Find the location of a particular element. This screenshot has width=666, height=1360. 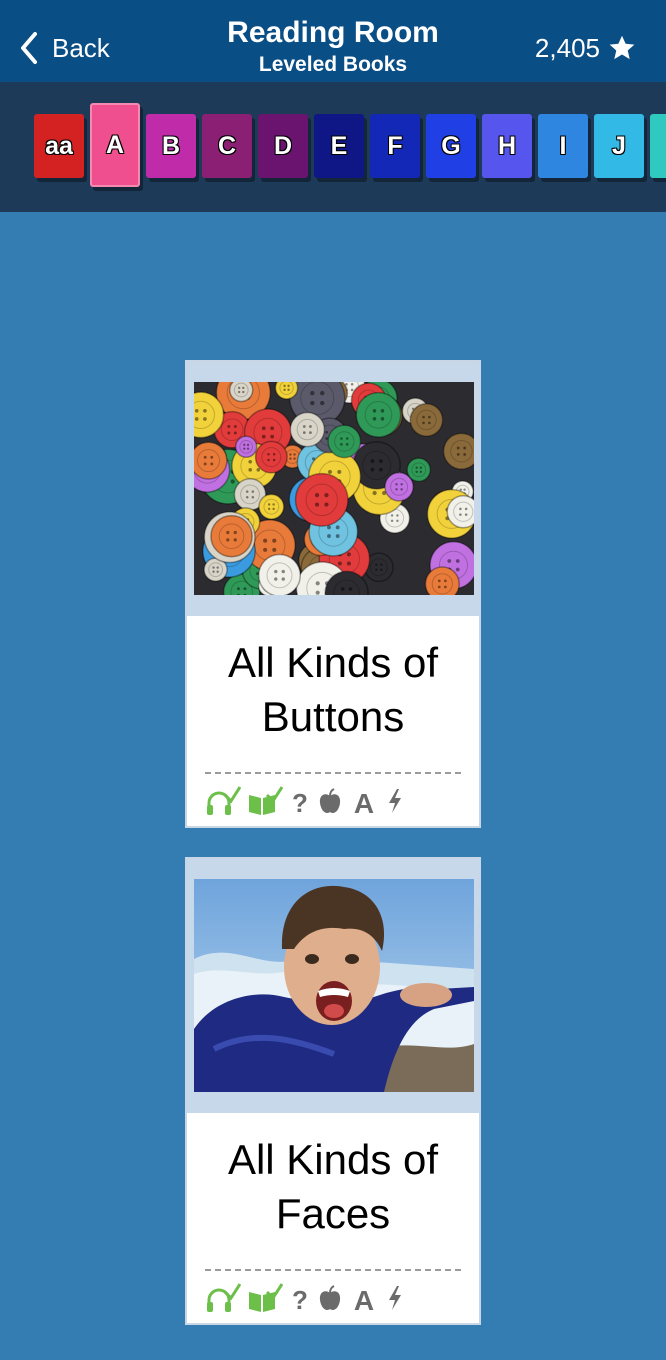

level-label: aa is located at coordinates (58, 146).